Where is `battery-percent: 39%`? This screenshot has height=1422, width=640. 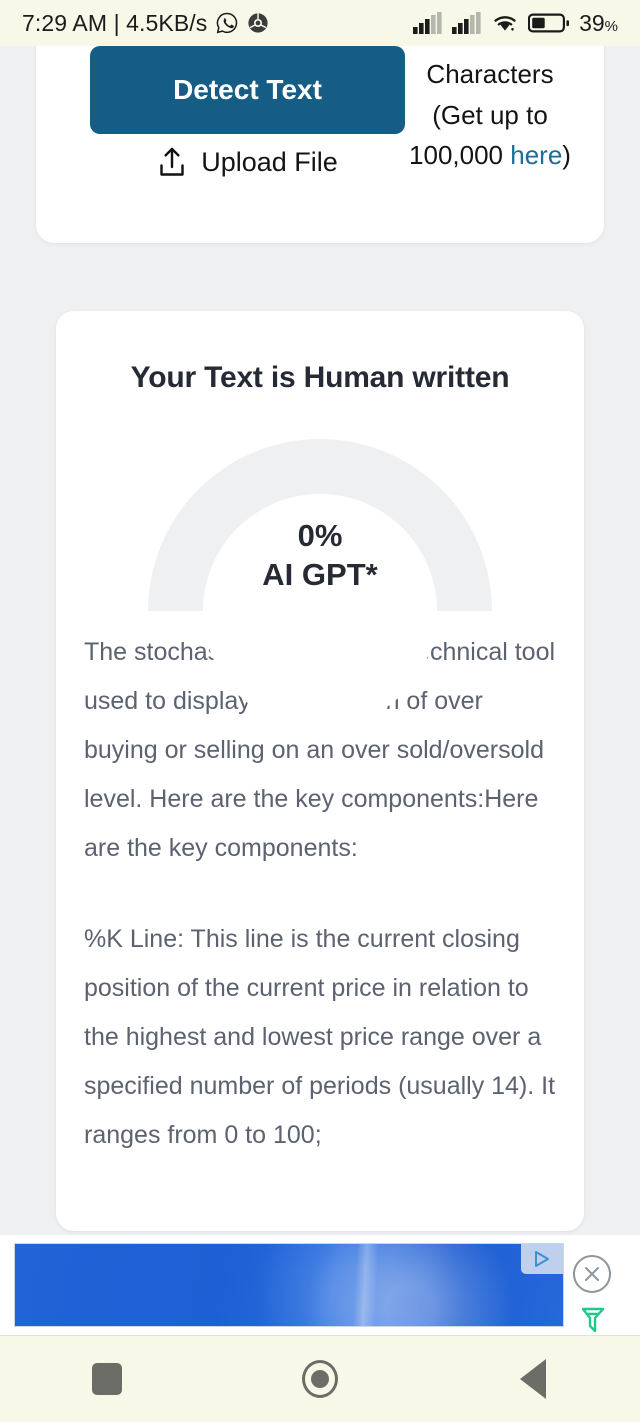
battery-percent: 39% is located at coordinates (598, 23).